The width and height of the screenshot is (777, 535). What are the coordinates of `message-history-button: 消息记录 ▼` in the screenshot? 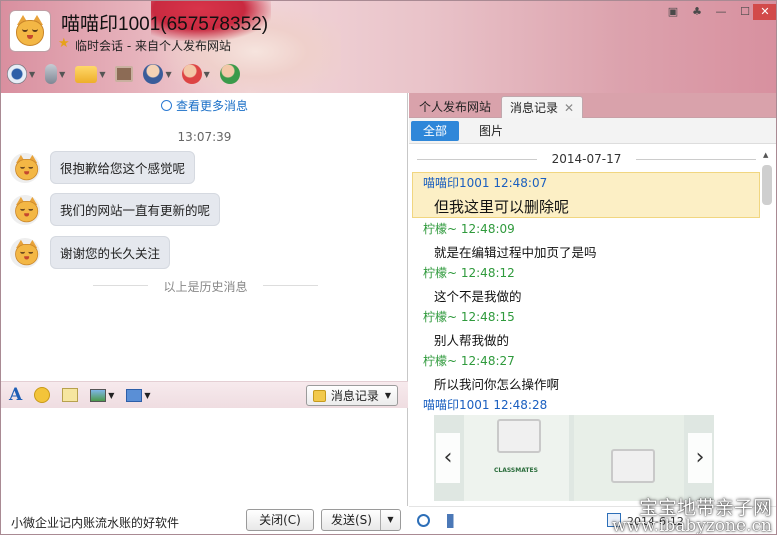 It's located at (351, 395).